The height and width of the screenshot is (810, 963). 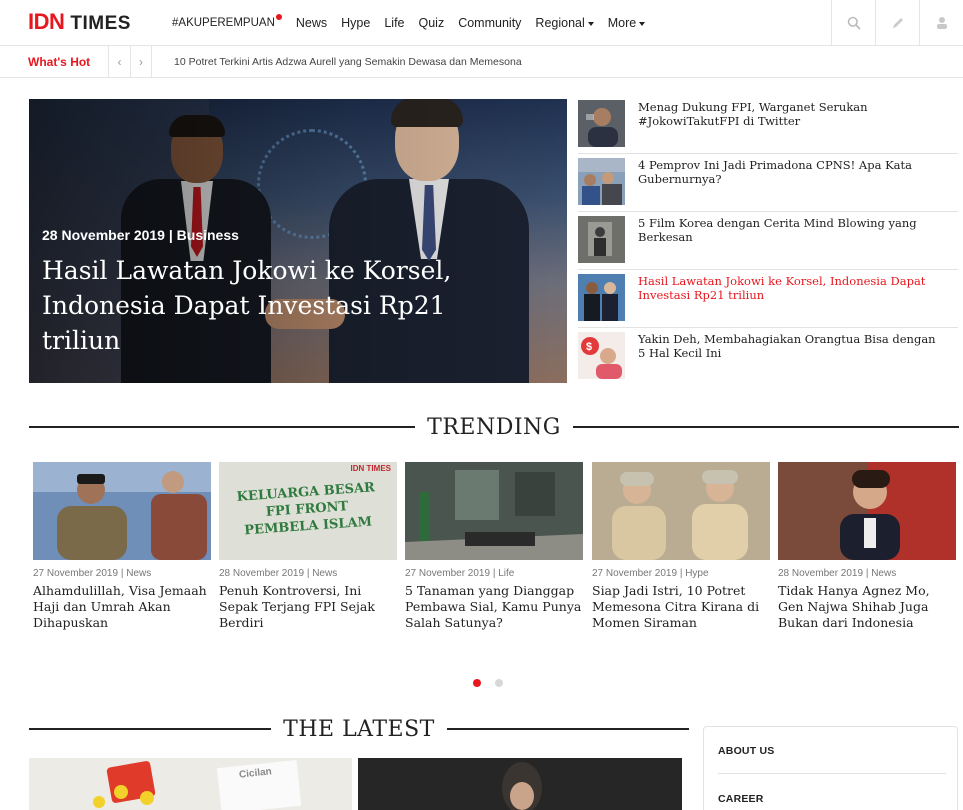 I want to click on latest-image-art, so click(x=190, y=784).